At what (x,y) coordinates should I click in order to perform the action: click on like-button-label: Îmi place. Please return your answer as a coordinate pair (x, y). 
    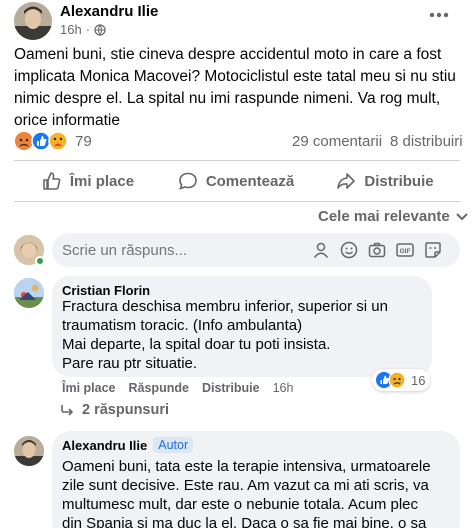
    Looking at the image, I should click on (102, 181).